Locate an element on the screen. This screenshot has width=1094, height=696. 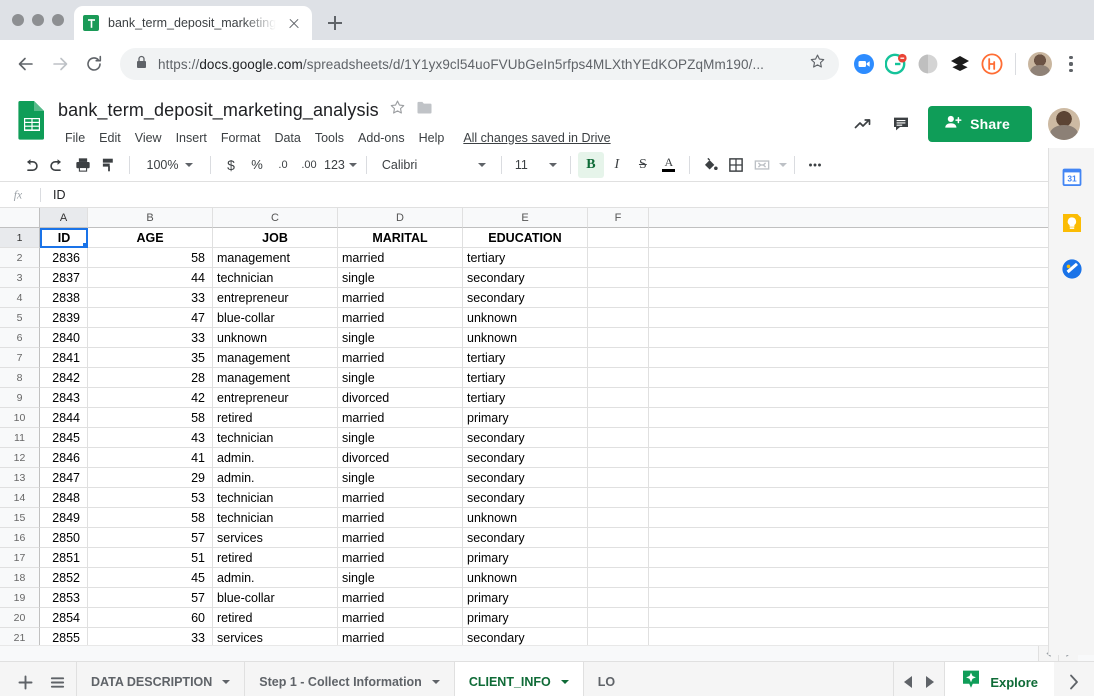
sheet-tab-chevron-down-icon is located at coordinates (435, 682).